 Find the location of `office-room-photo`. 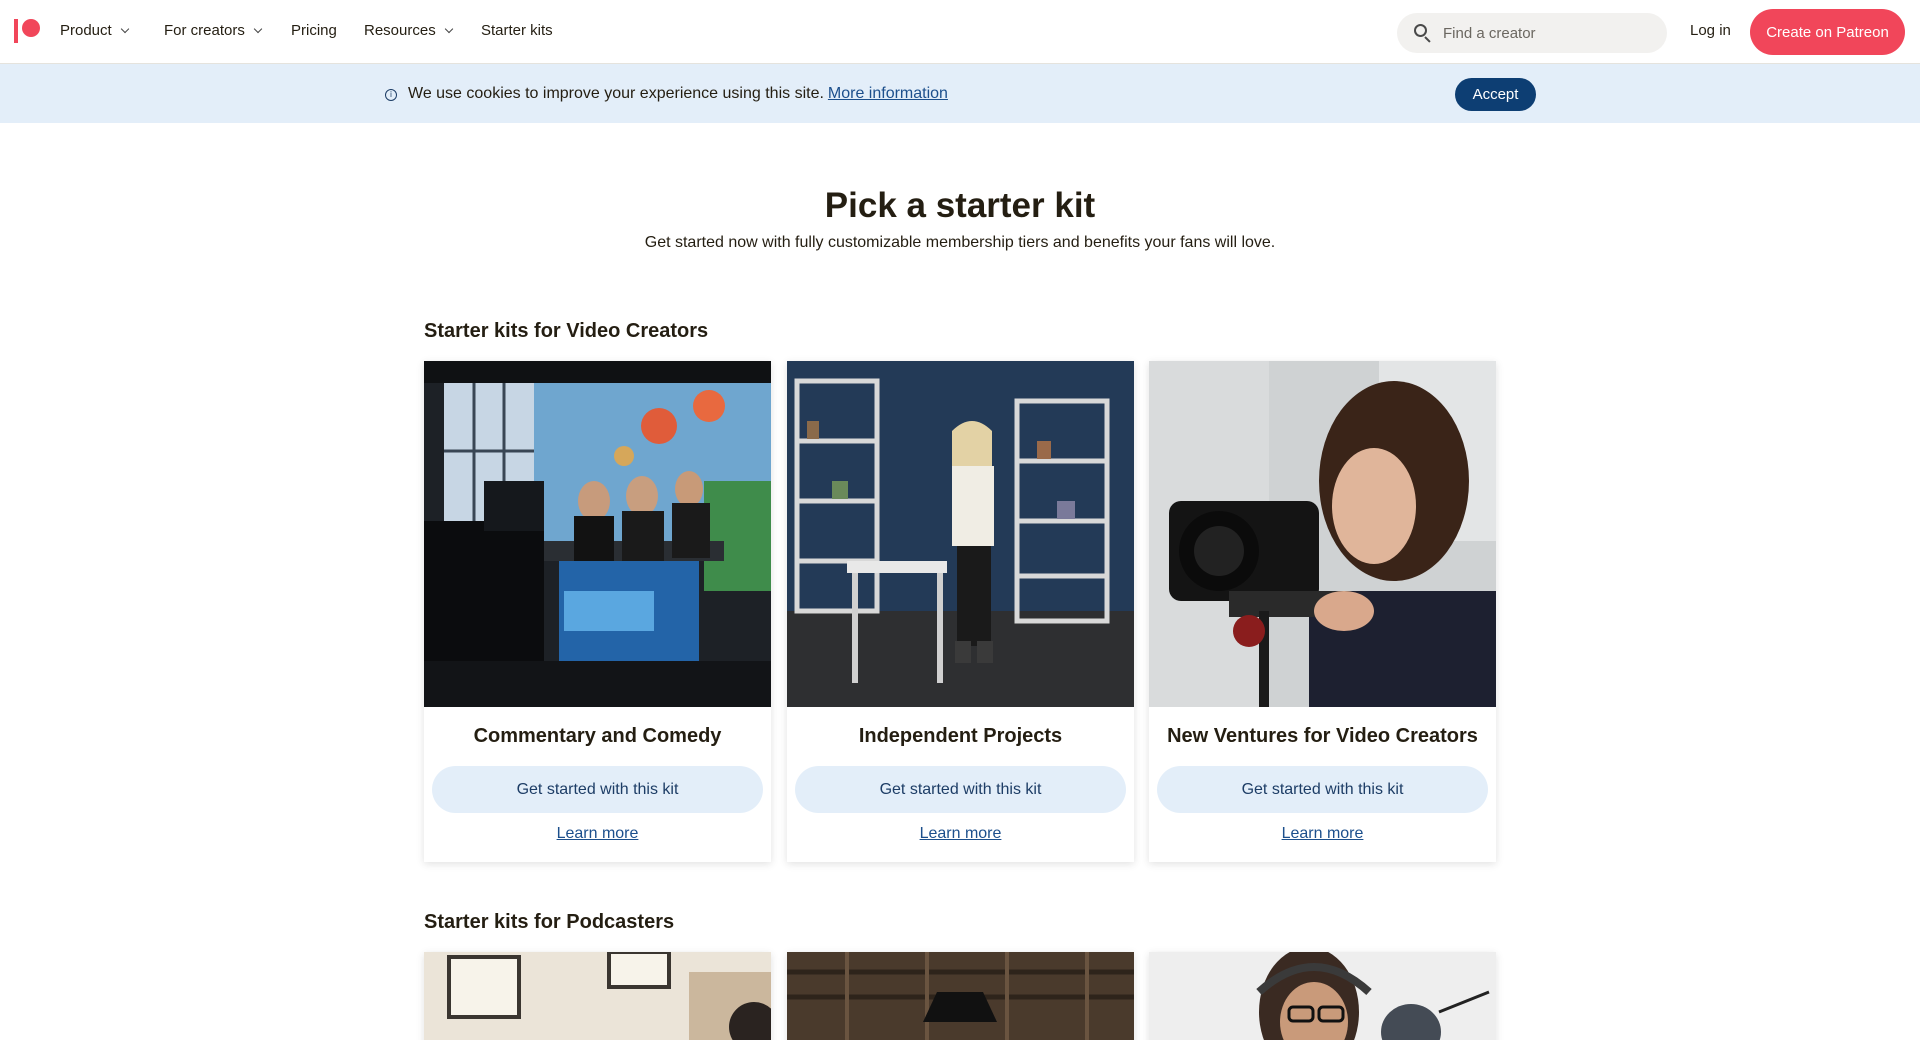

office-room-photo is located at coordinates (597, 996).